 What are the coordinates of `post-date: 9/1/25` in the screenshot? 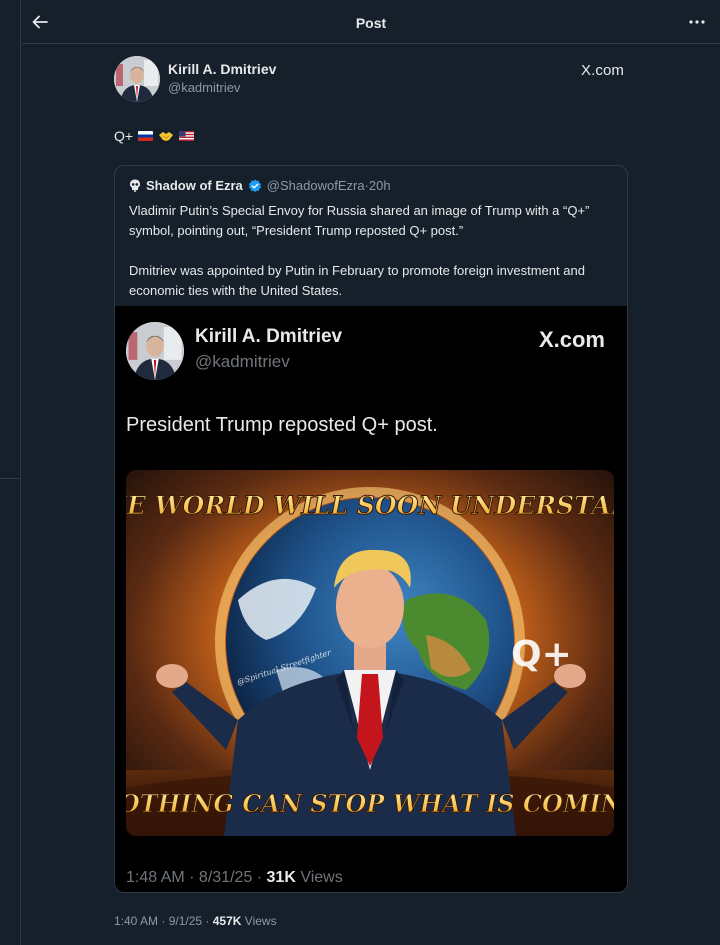 It's located at (185, 921).